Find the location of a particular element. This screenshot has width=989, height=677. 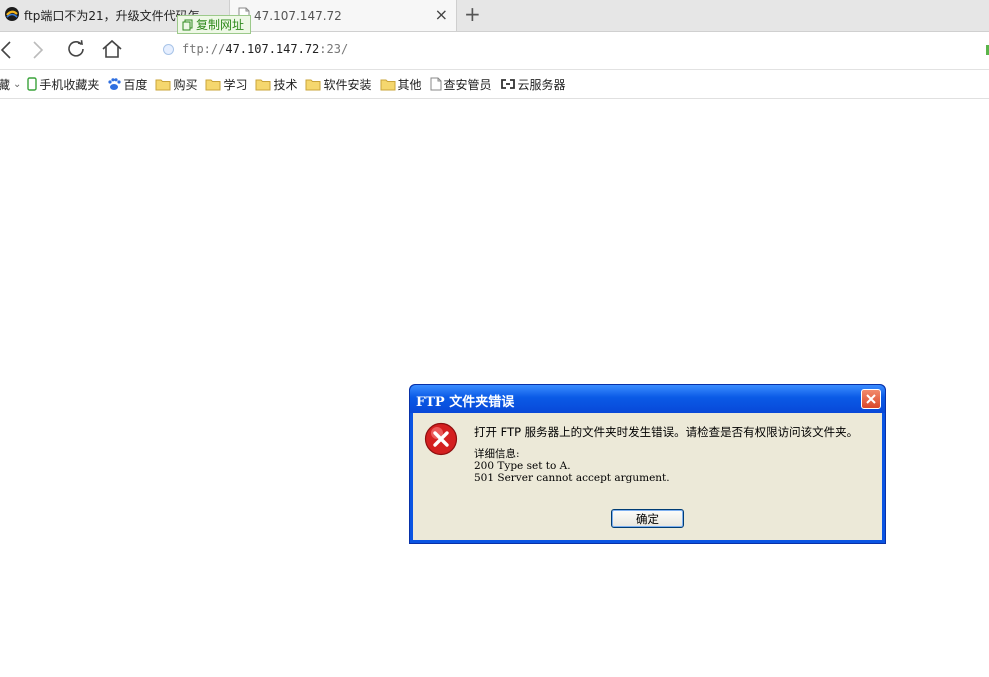

bookmark-label: 技术 is located at coordinates (285, 84).